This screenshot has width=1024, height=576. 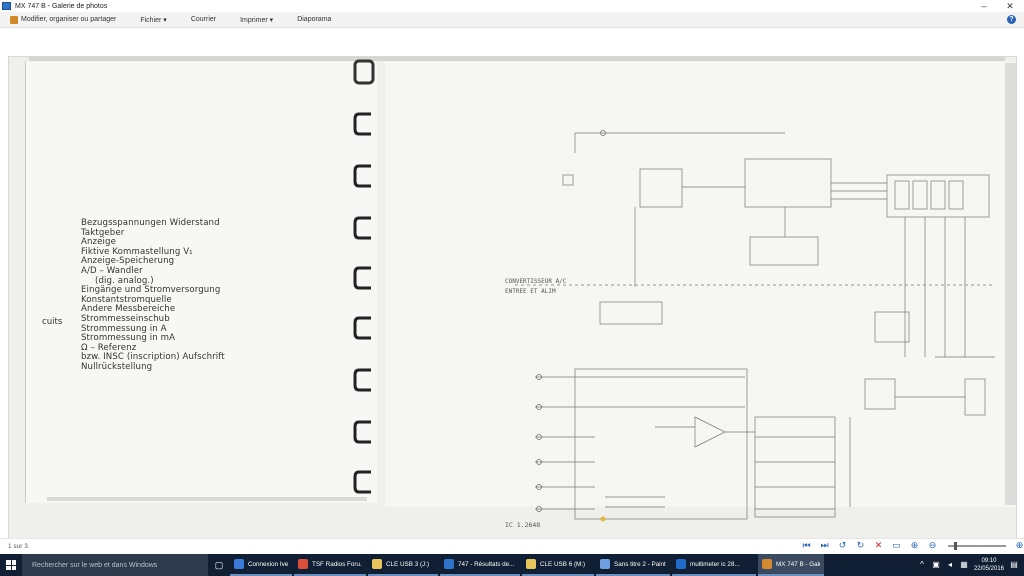 What do you see at coordinates (640, 564) in the screenshot?
I see `taskbar-app-label: Sans titre 2 - Paint` at bounding box center [640, 564].